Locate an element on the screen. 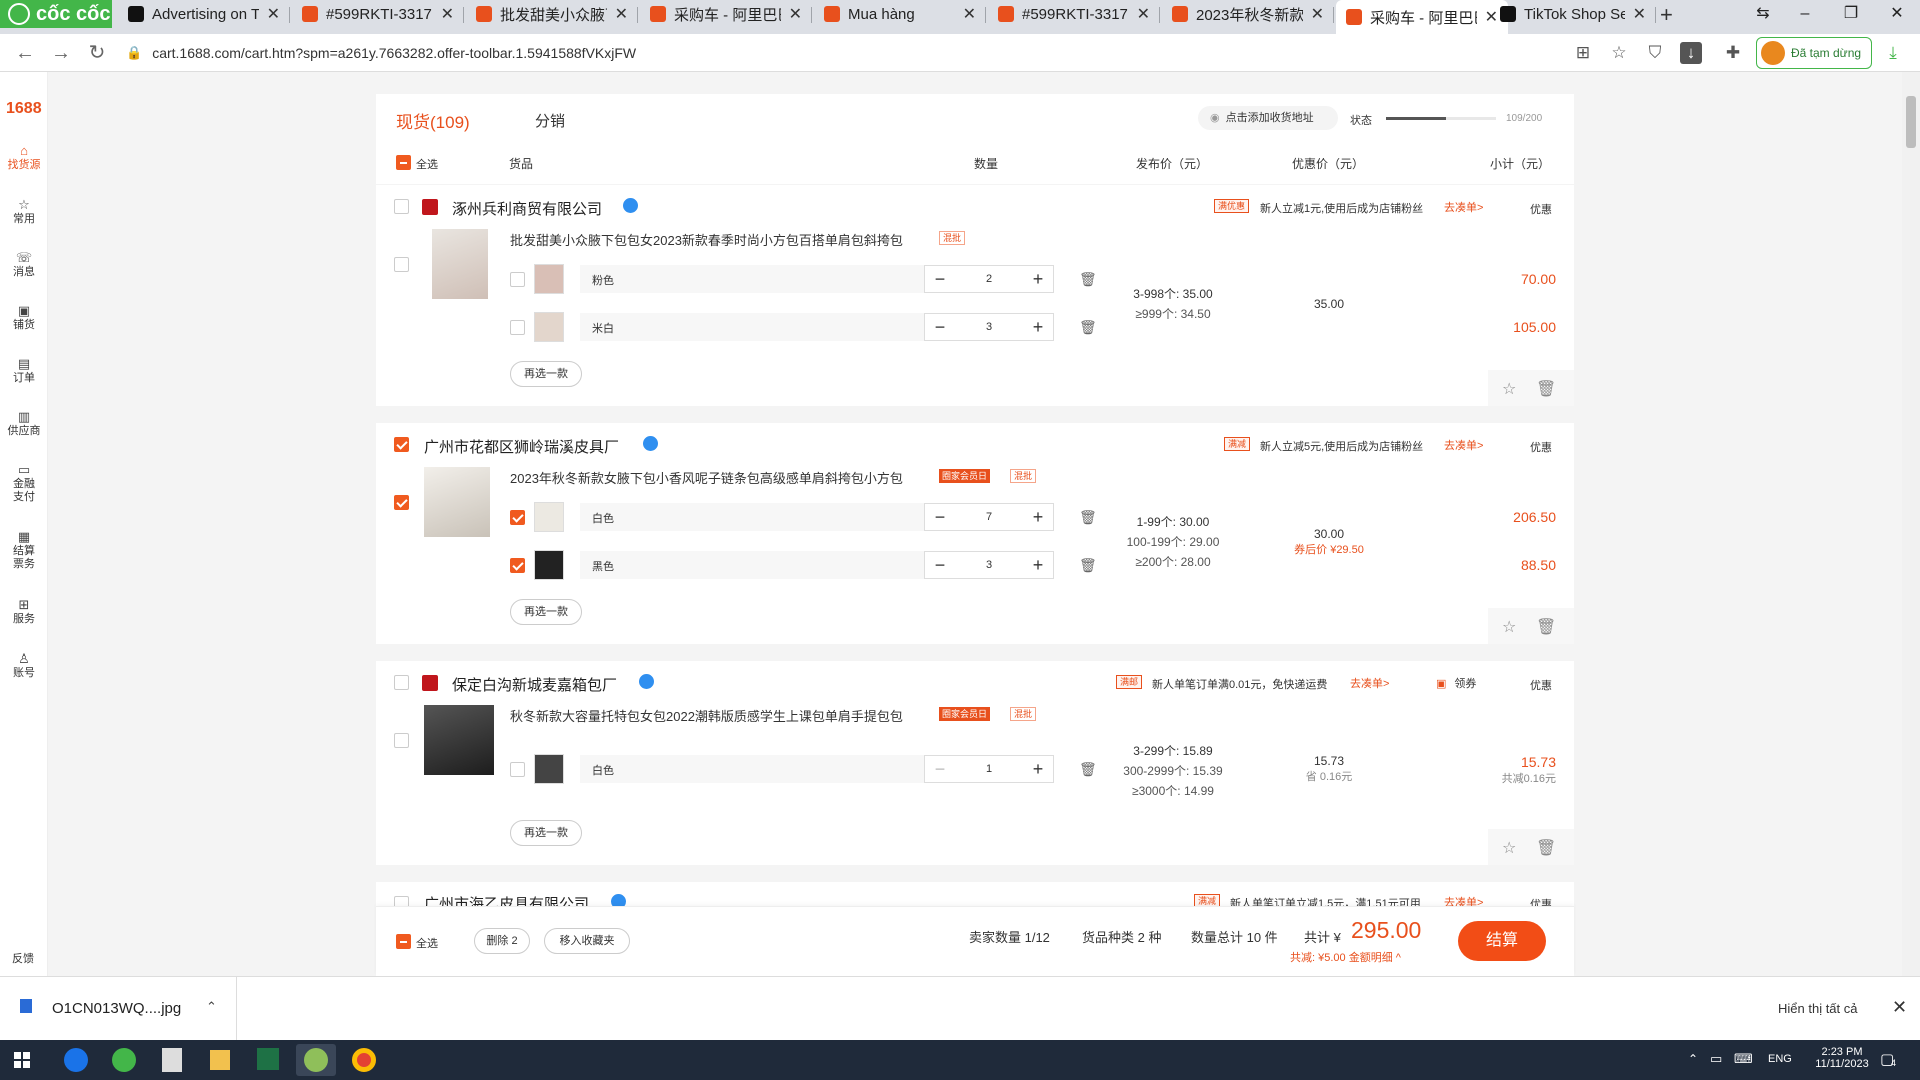 This screenshot has width=1920, height=1080. sidebar-item: ▥ 供应商 is located at coordinates (24, 424).